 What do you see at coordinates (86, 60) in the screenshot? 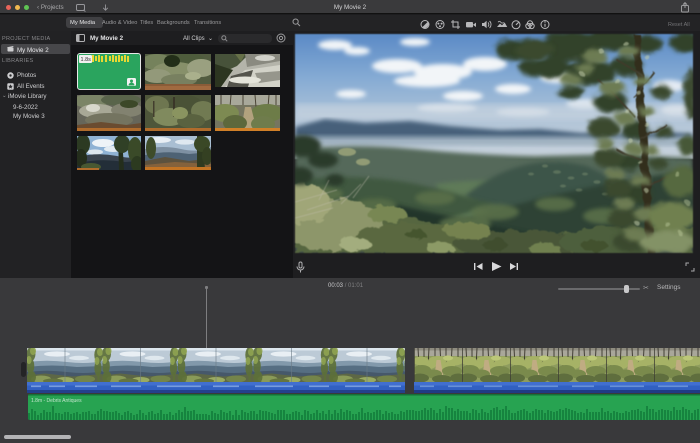
I see `svg-text: 1.8s` at bounding box center [86, 60].